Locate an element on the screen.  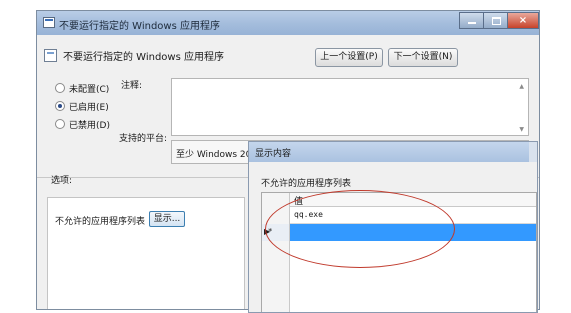
comment-textarea: ▲ ▼ is located at coordinates (350, 107).